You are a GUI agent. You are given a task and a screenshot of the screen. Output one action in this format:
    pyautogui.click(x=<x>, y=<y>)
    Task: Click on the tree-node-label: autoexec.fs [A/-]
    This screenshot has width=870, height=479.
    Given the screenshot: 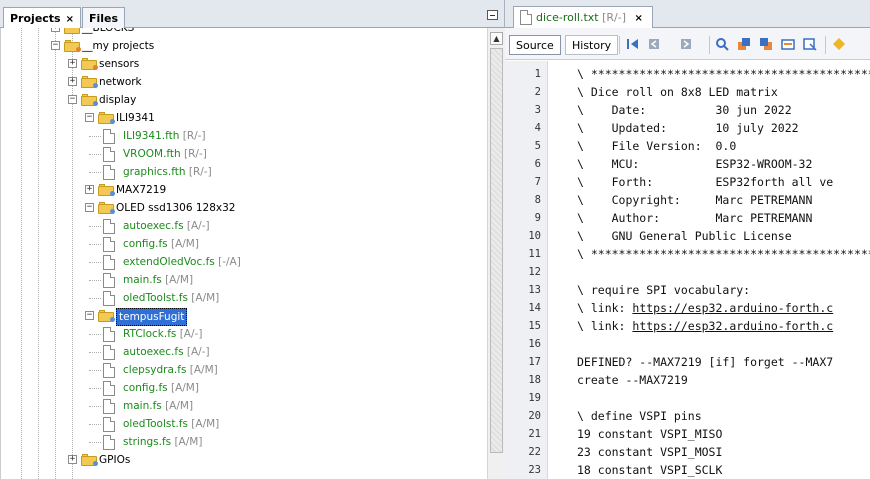 What is the action you would take?
    pyautogui.click(x=166, y=226)
    